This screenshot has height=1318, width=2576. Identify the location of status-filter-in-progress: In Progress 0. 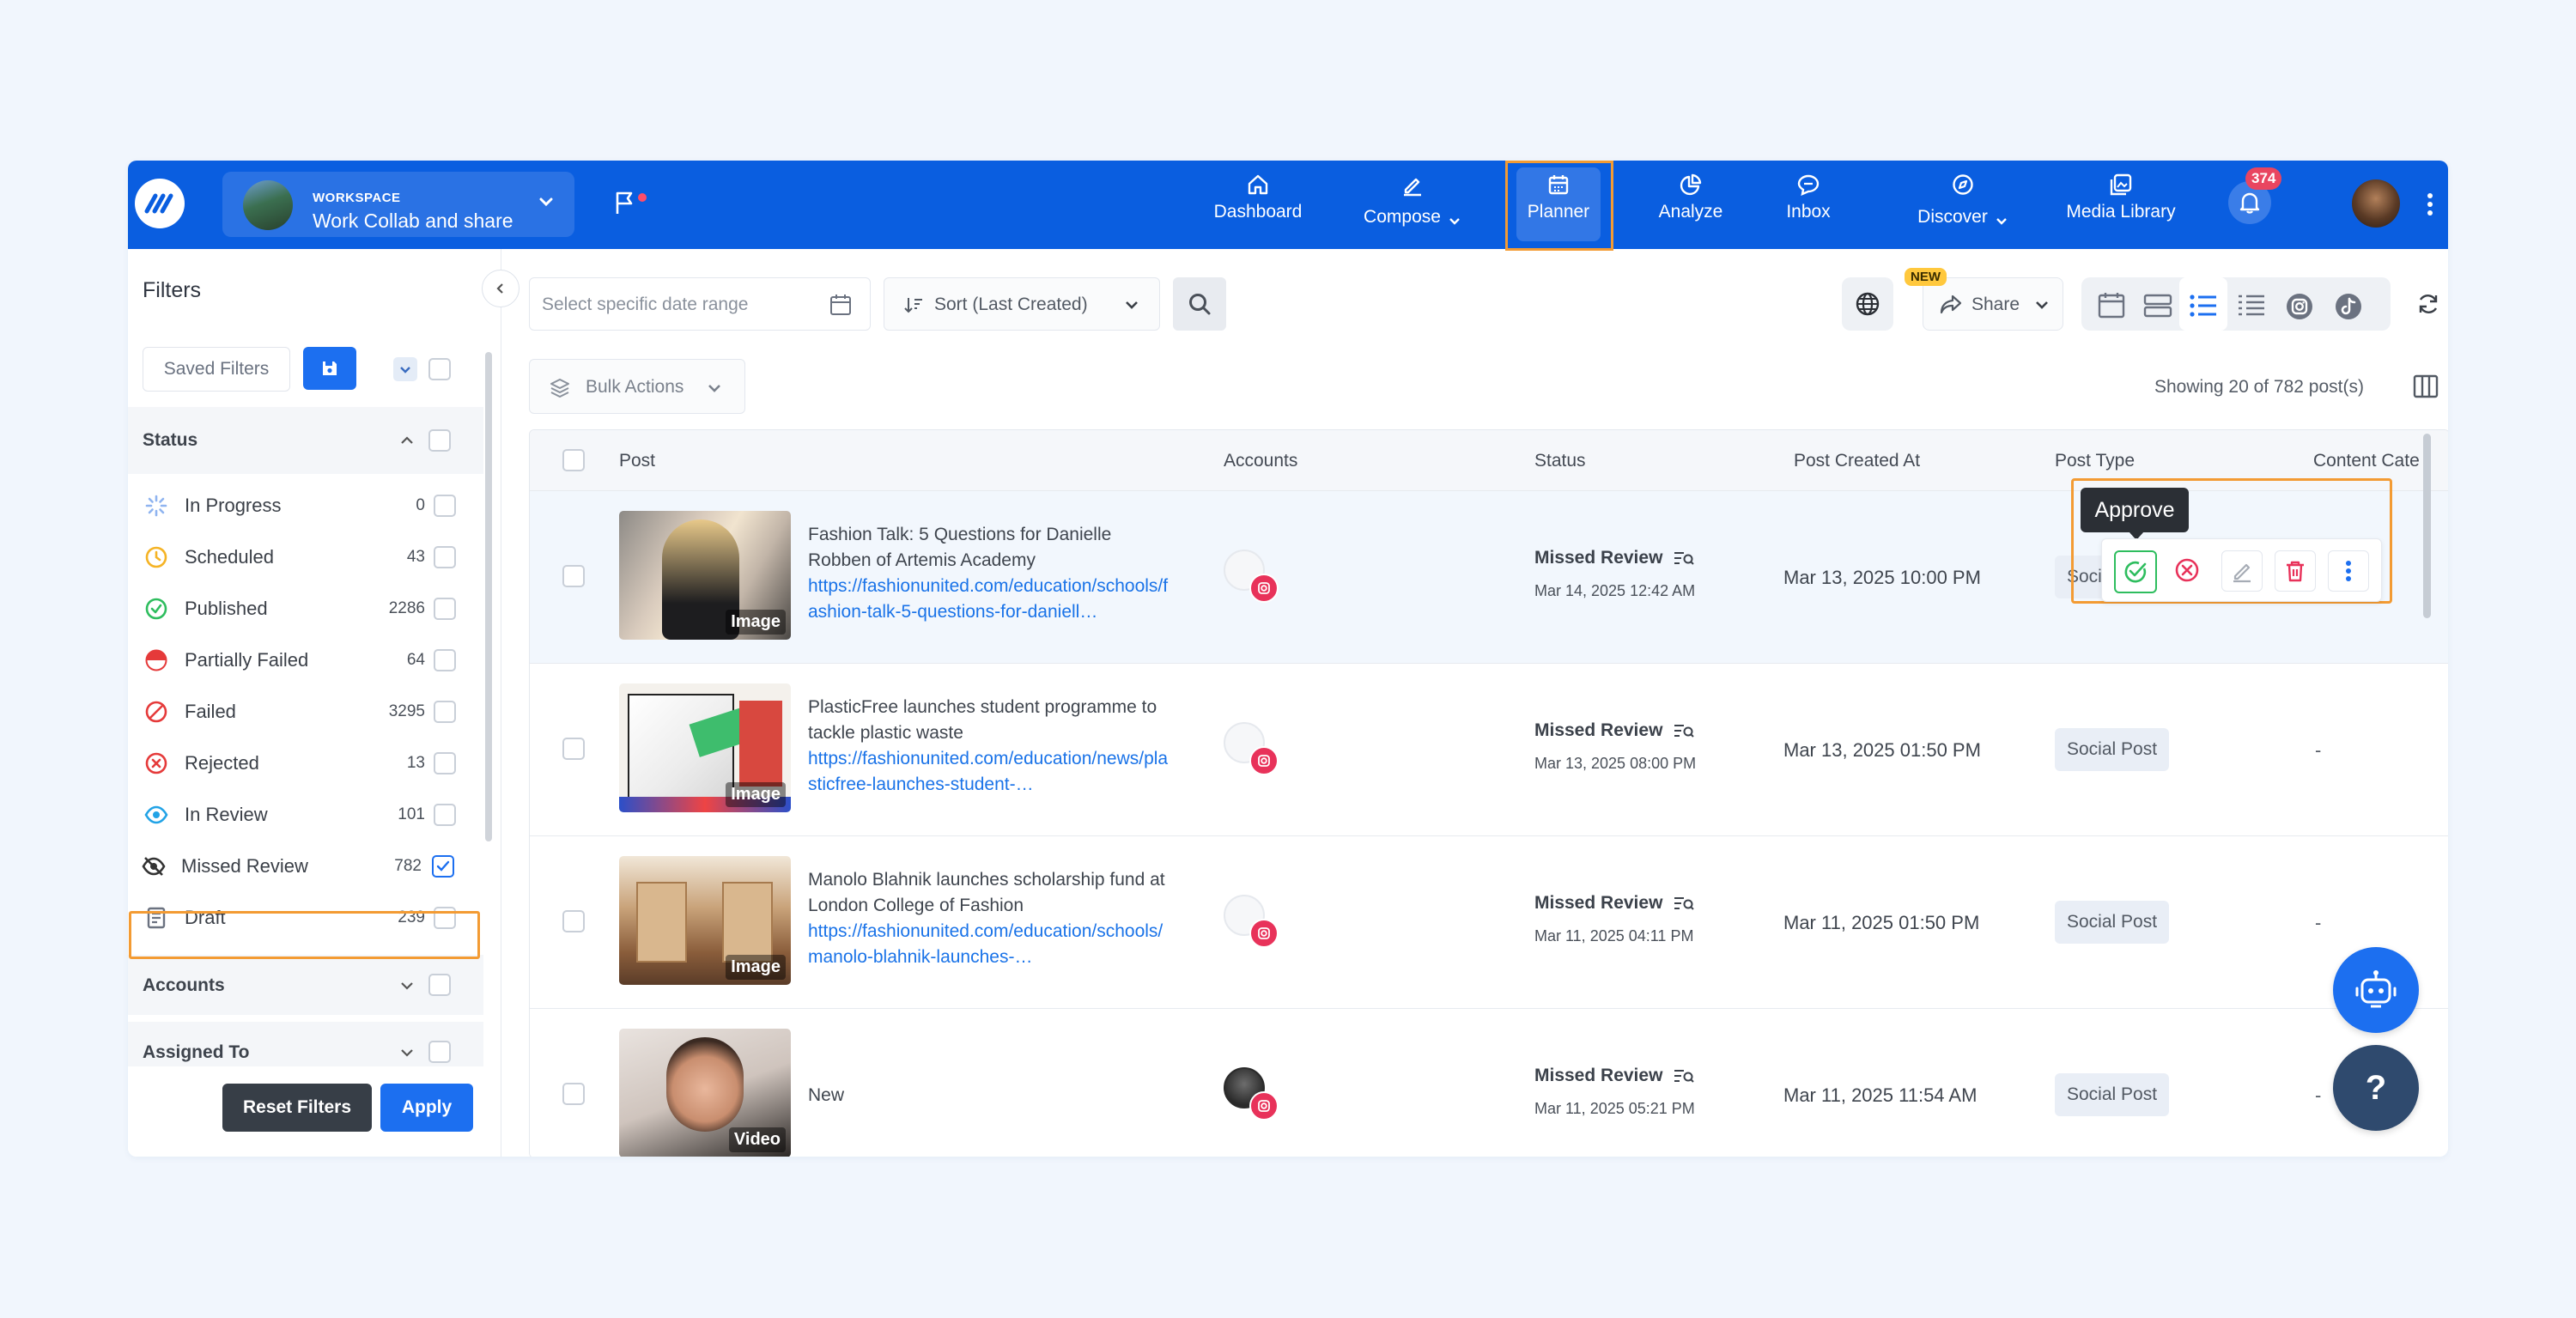
(305, 505).